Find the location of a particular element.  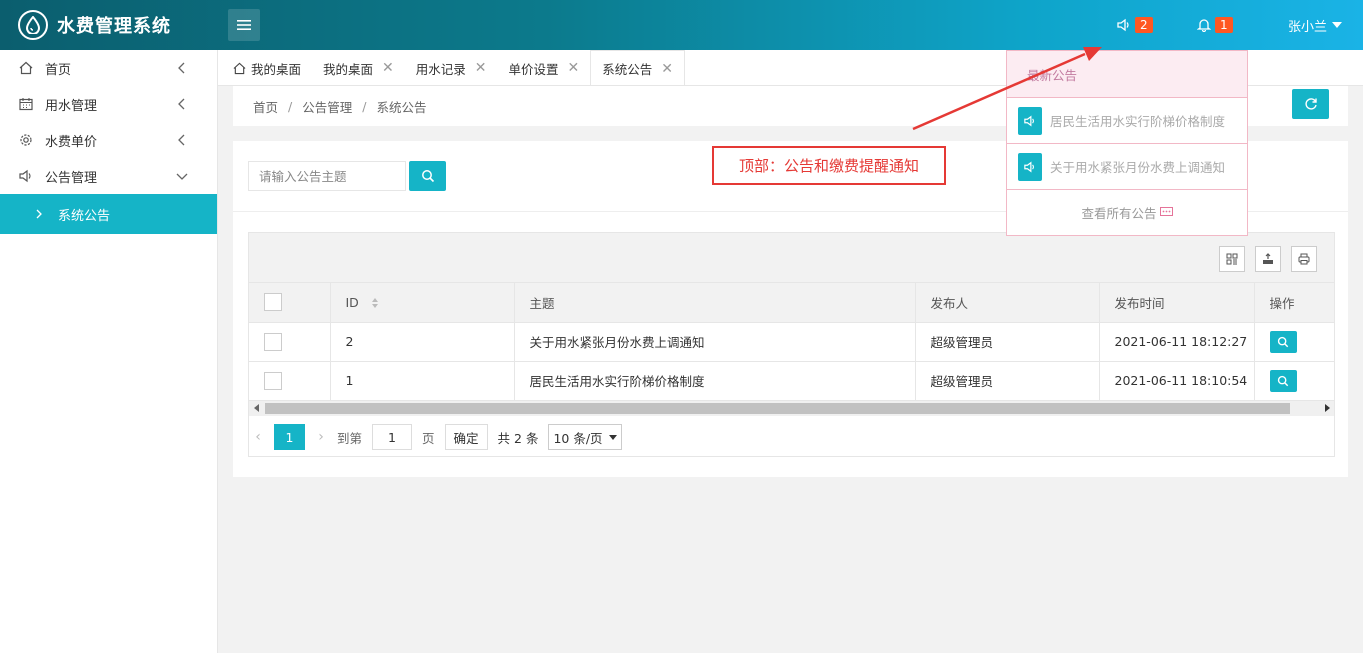

notice-item-text: 关于用水紧张月份水费上调通知 is located at coordinates (1138, 167).